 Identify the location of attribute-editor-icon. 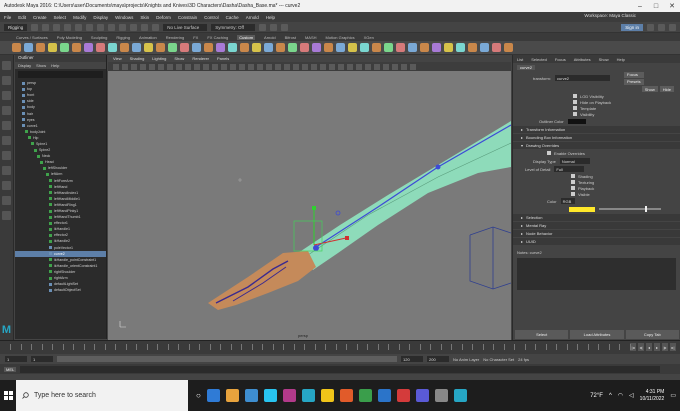
(672, 27).